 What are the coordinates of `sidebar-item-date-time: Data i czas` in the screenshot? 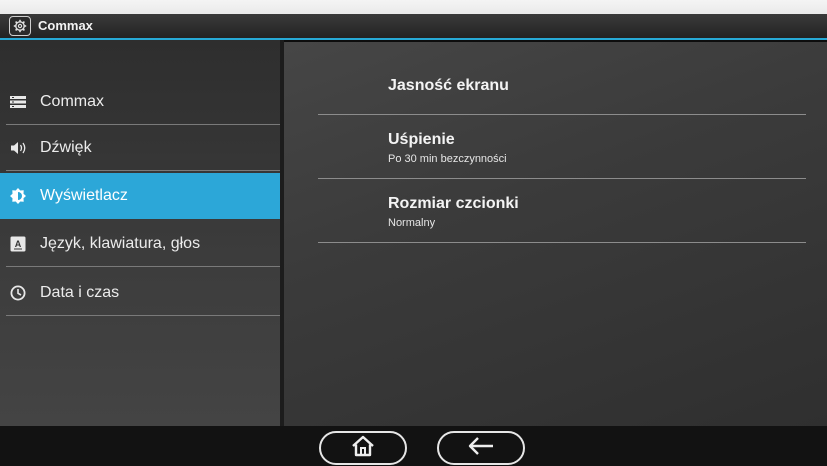 It's located at (140, 293).